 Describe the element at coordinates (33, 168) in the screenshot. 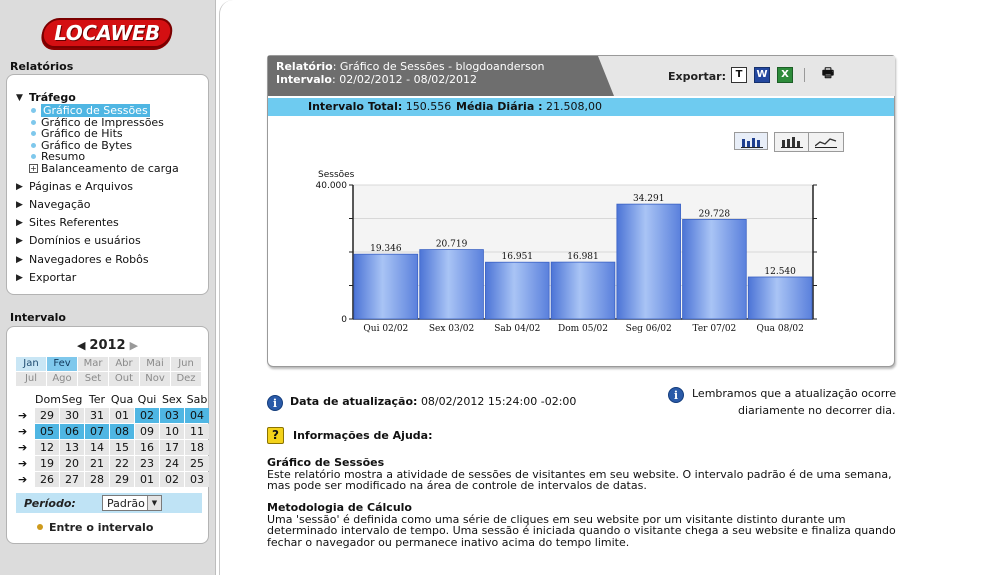

I see `expand-plus-icon: +` at that location.